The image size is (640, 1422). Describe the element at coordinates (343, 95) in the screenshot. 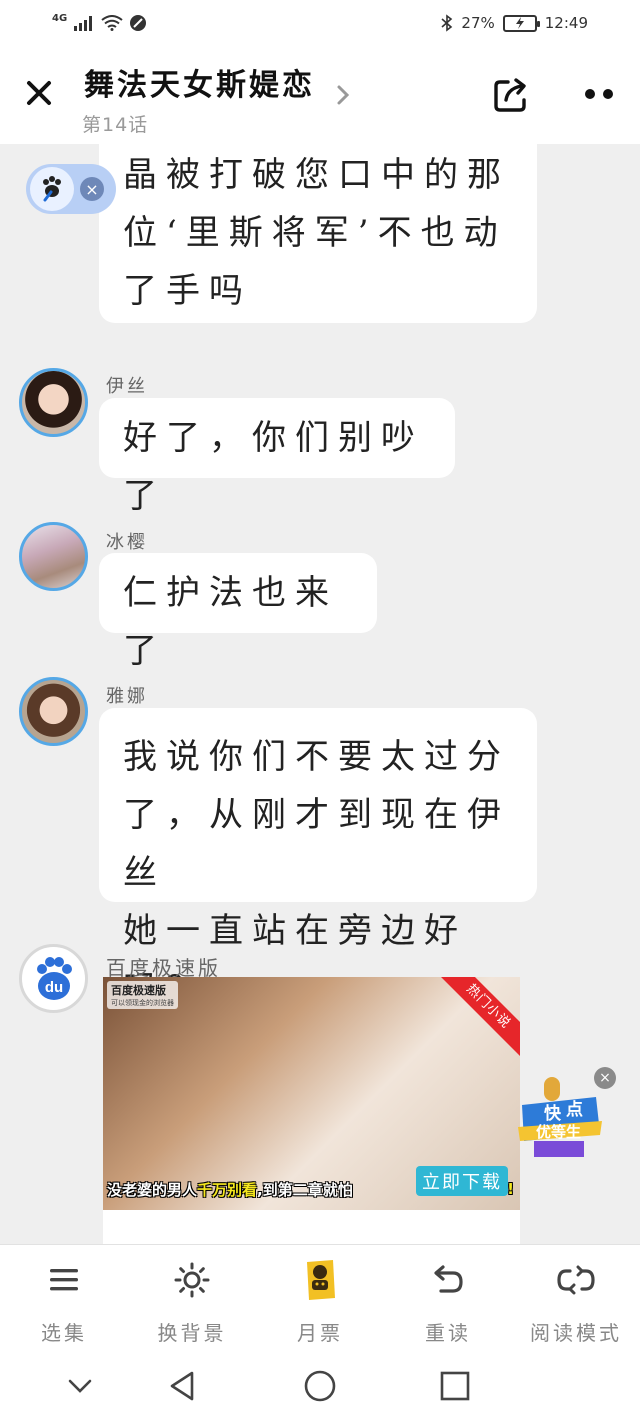

I see `chevron-right-icon` at that location.